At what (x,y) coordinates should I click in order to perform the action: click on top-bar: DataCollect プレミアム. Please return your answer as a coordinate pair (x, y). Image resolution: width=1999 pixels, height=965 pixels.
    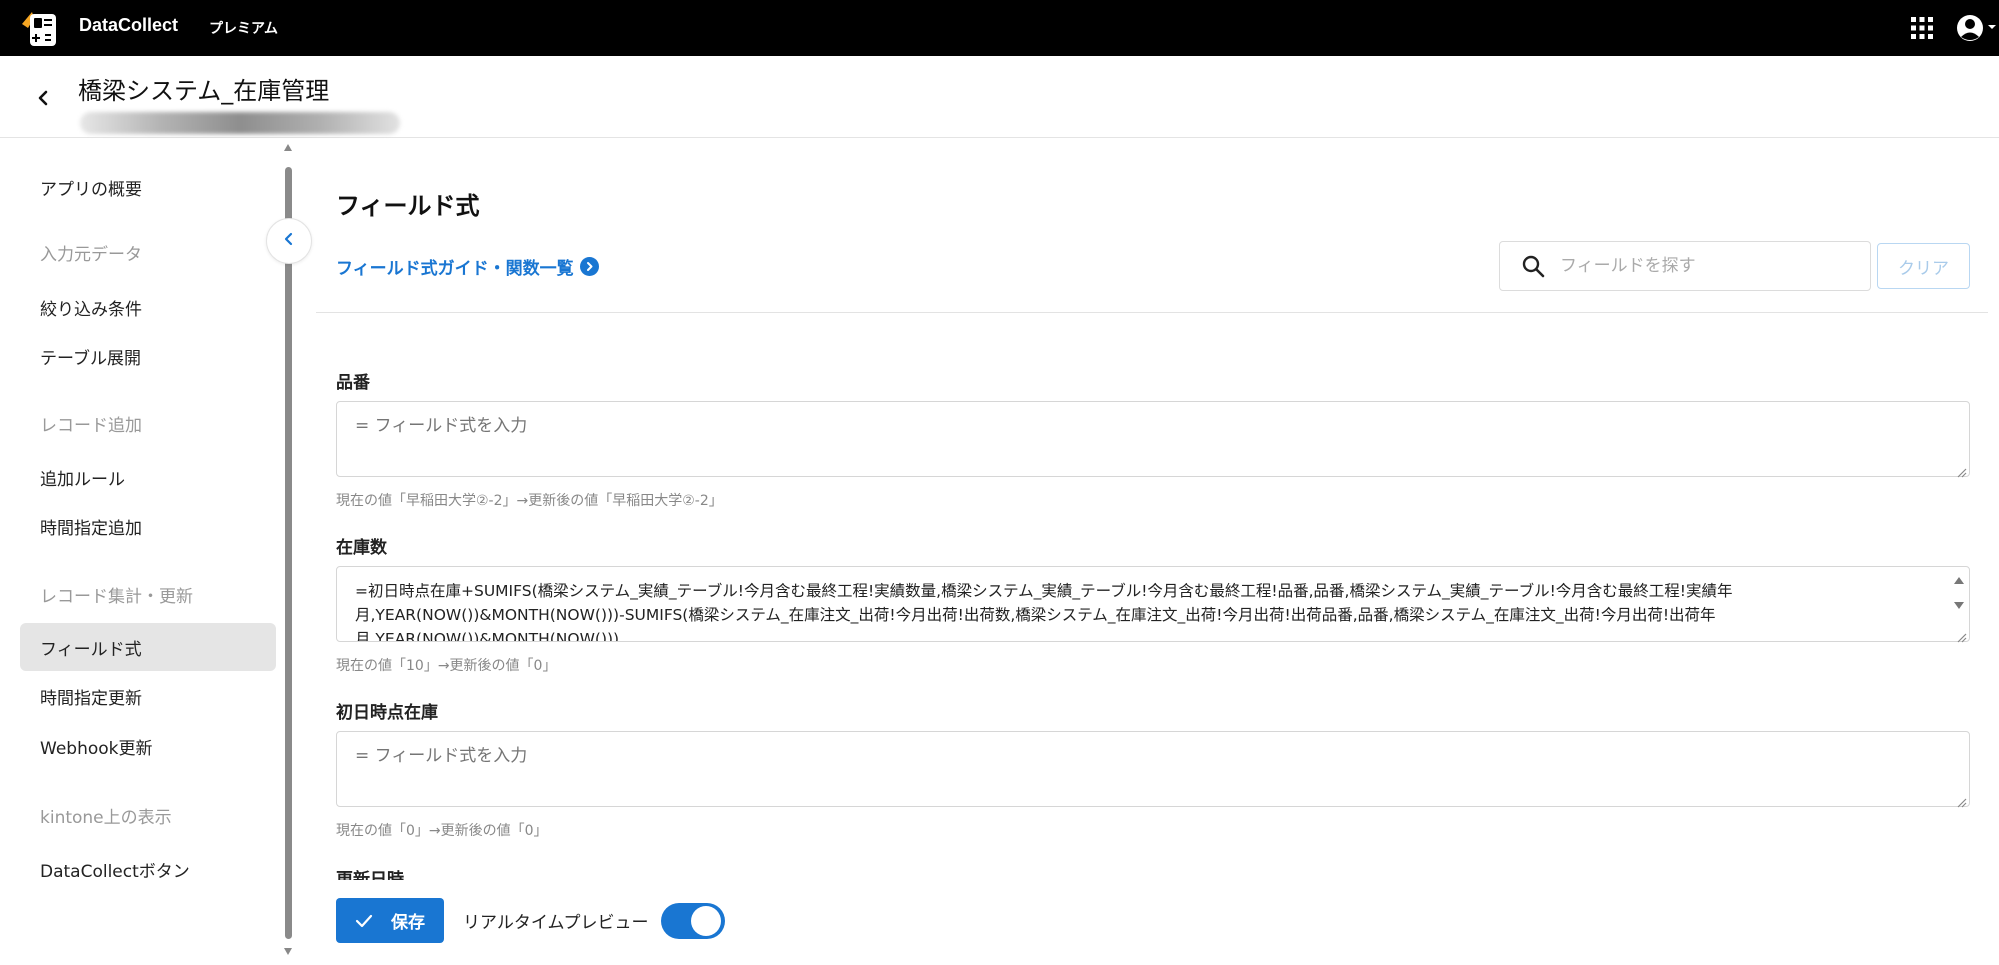
    Looking at the image, I should click on (999, 28).